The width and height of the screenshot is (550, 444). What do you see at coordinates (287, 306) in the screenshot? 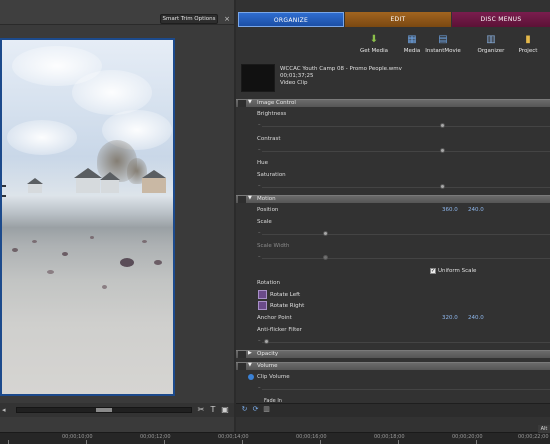
I see `rotate-right-button: Rotate Right` at bounding box center [287, 306].